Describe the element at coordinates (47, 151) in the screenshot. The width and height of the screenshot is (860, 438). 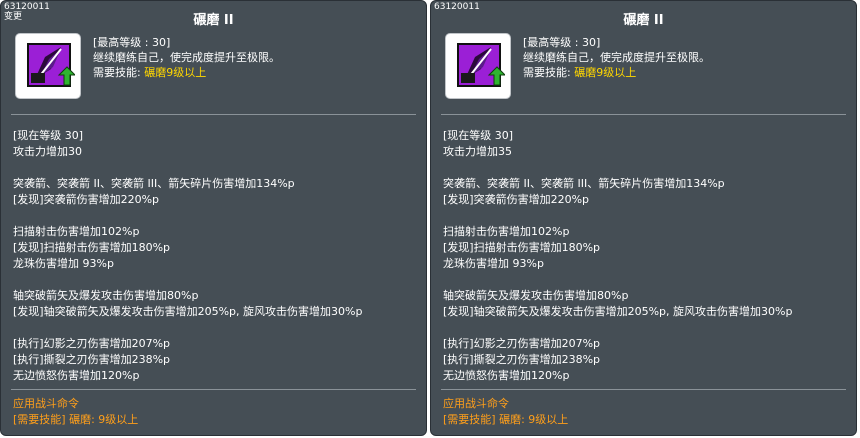
I see `attack-bonus: 攻击力增加30` at that location.